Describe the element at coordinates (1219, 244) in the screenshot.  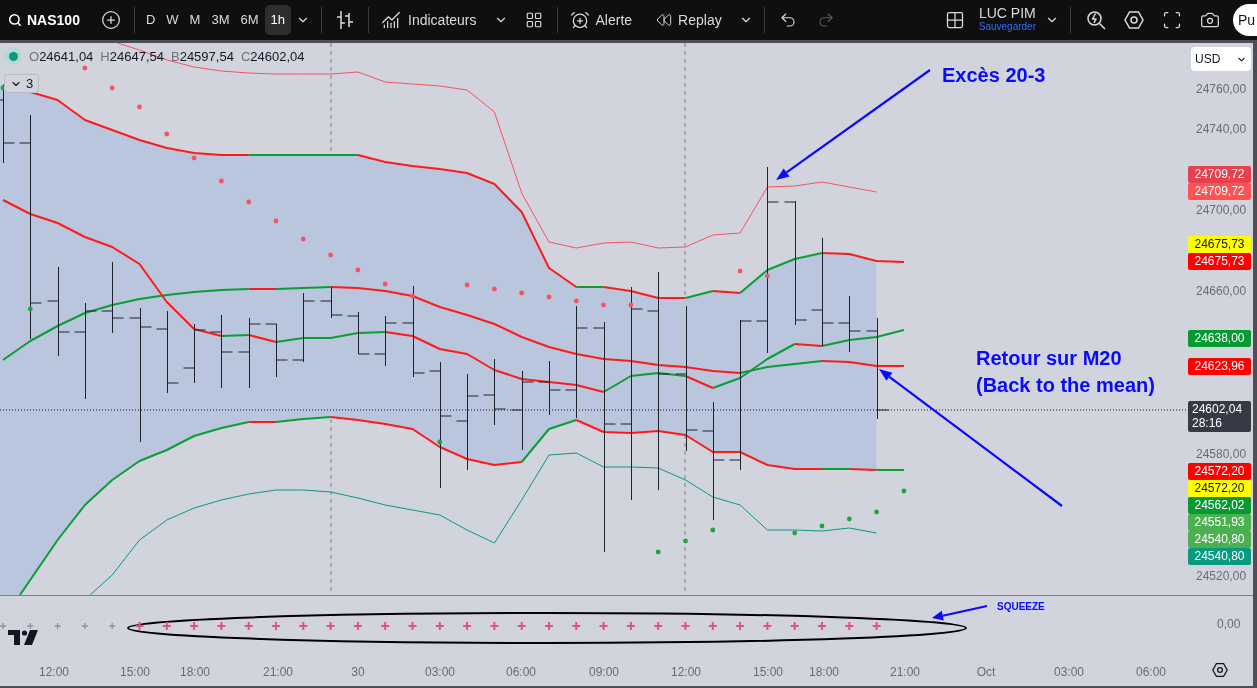
I see `price-tag: 24675,73` at that location.